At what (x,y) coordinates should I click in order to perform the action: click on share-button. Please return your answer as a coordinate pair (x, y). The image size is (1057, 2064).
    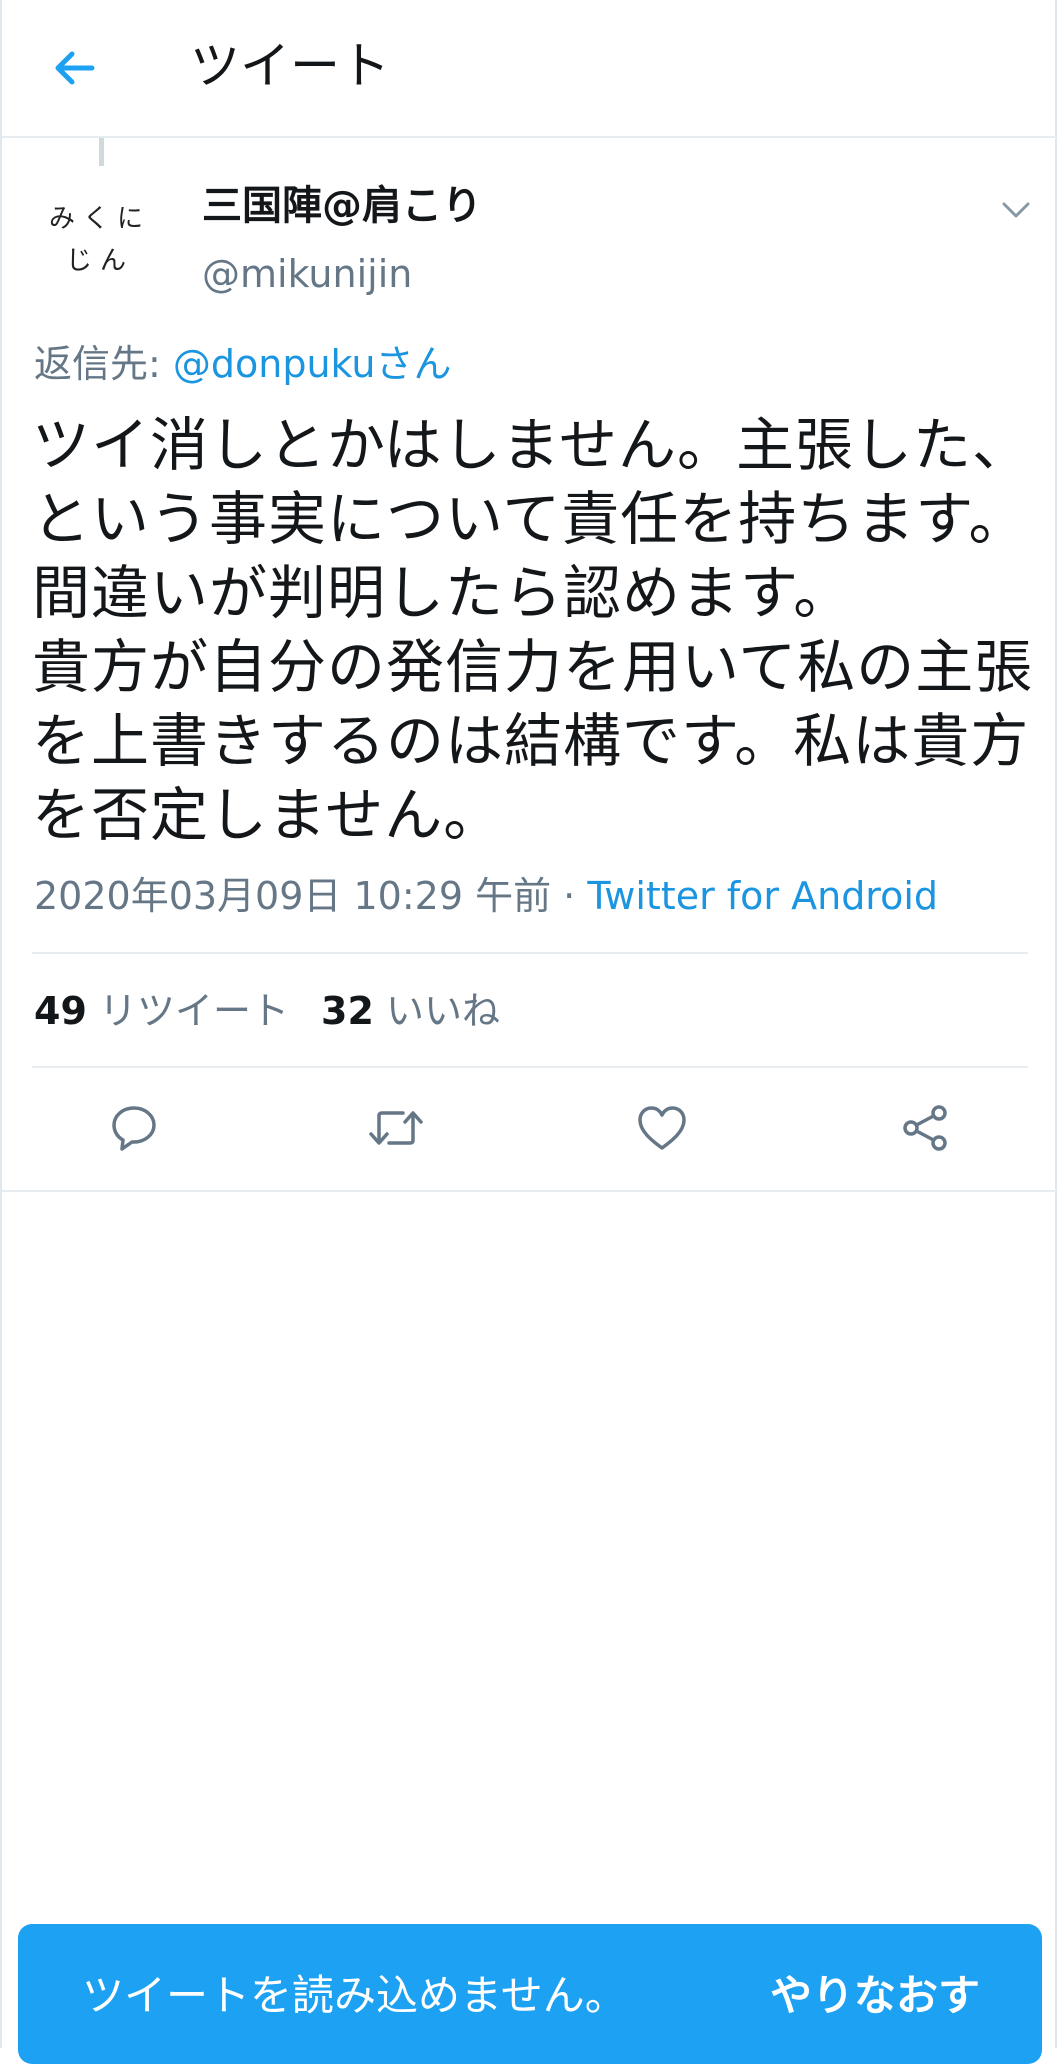
    Looking at the image, I should click on (926, 1128).